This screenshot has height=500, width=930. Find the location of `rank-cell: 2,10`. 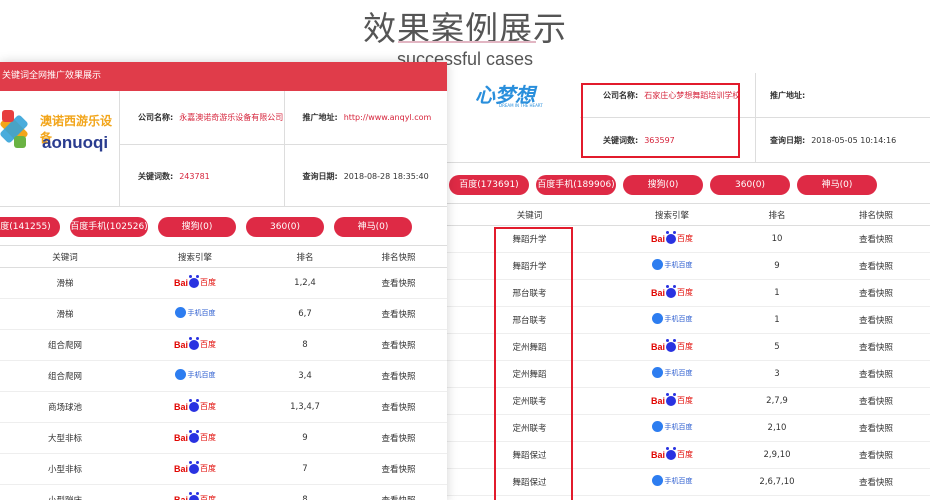

rank-cell: 2,10 is located at coordinates (777, 428).